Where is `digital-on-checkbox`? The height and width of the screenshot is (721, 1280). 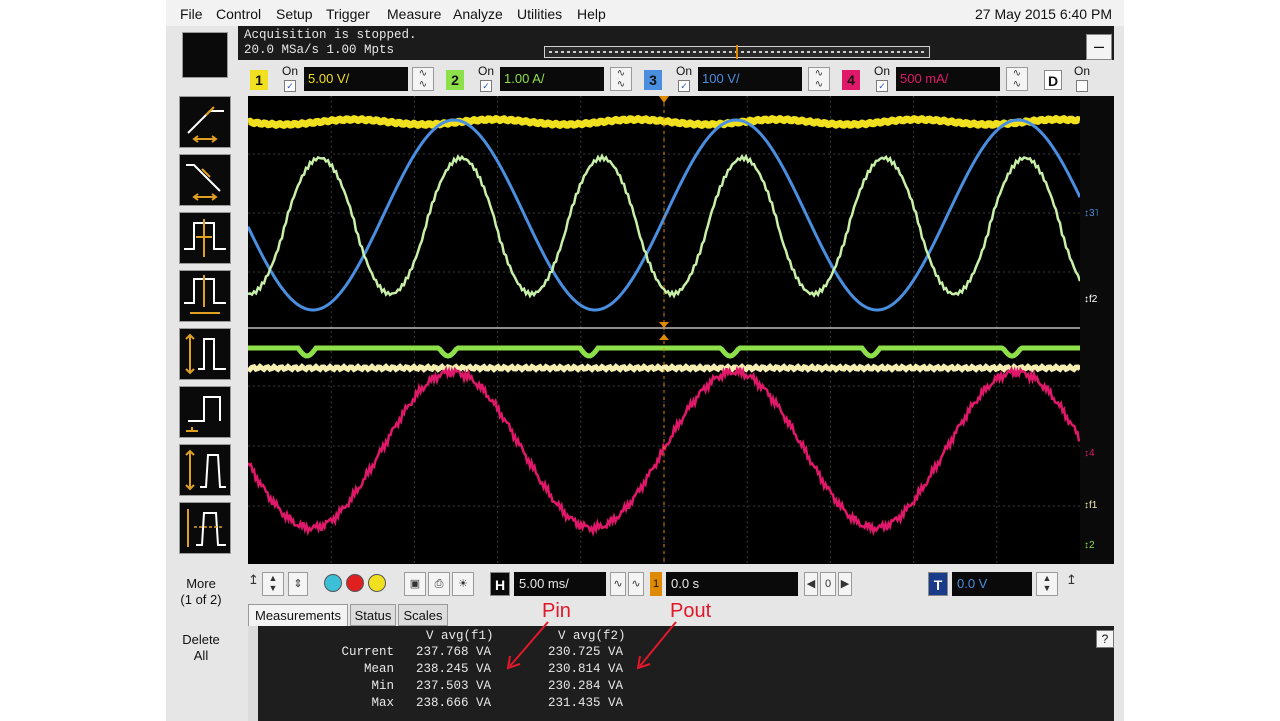 digital-on-checkbox is located at coordinates (1082, 86).